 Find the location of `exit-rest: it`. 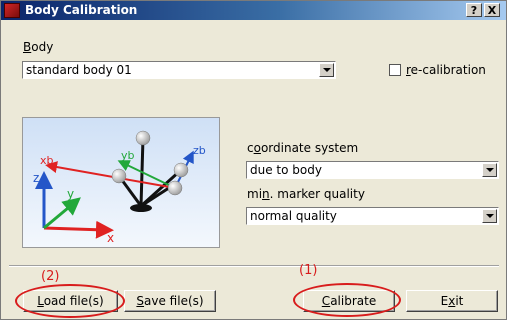

exit-rest: it is located at coordinates (459, 301).